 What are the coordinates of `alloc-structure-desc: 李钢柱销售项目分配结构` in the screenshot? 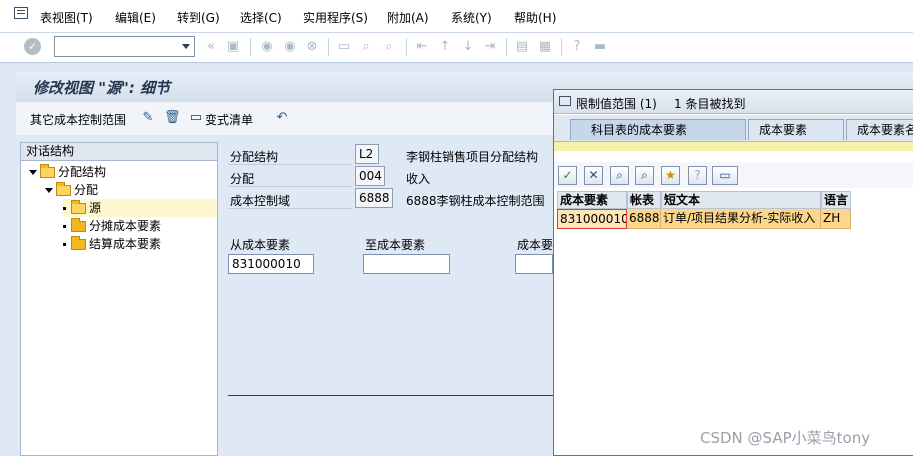 It's located at (472, 157).